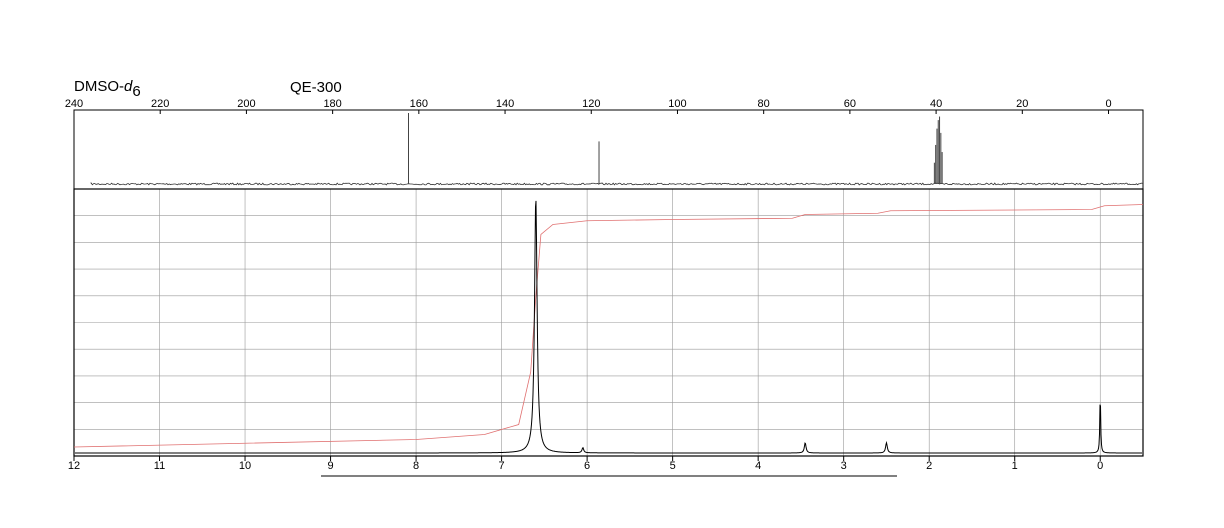 This screenshot has height=528, width=1224. I want to click on c13-tick-label: 100, so click(677, 104).